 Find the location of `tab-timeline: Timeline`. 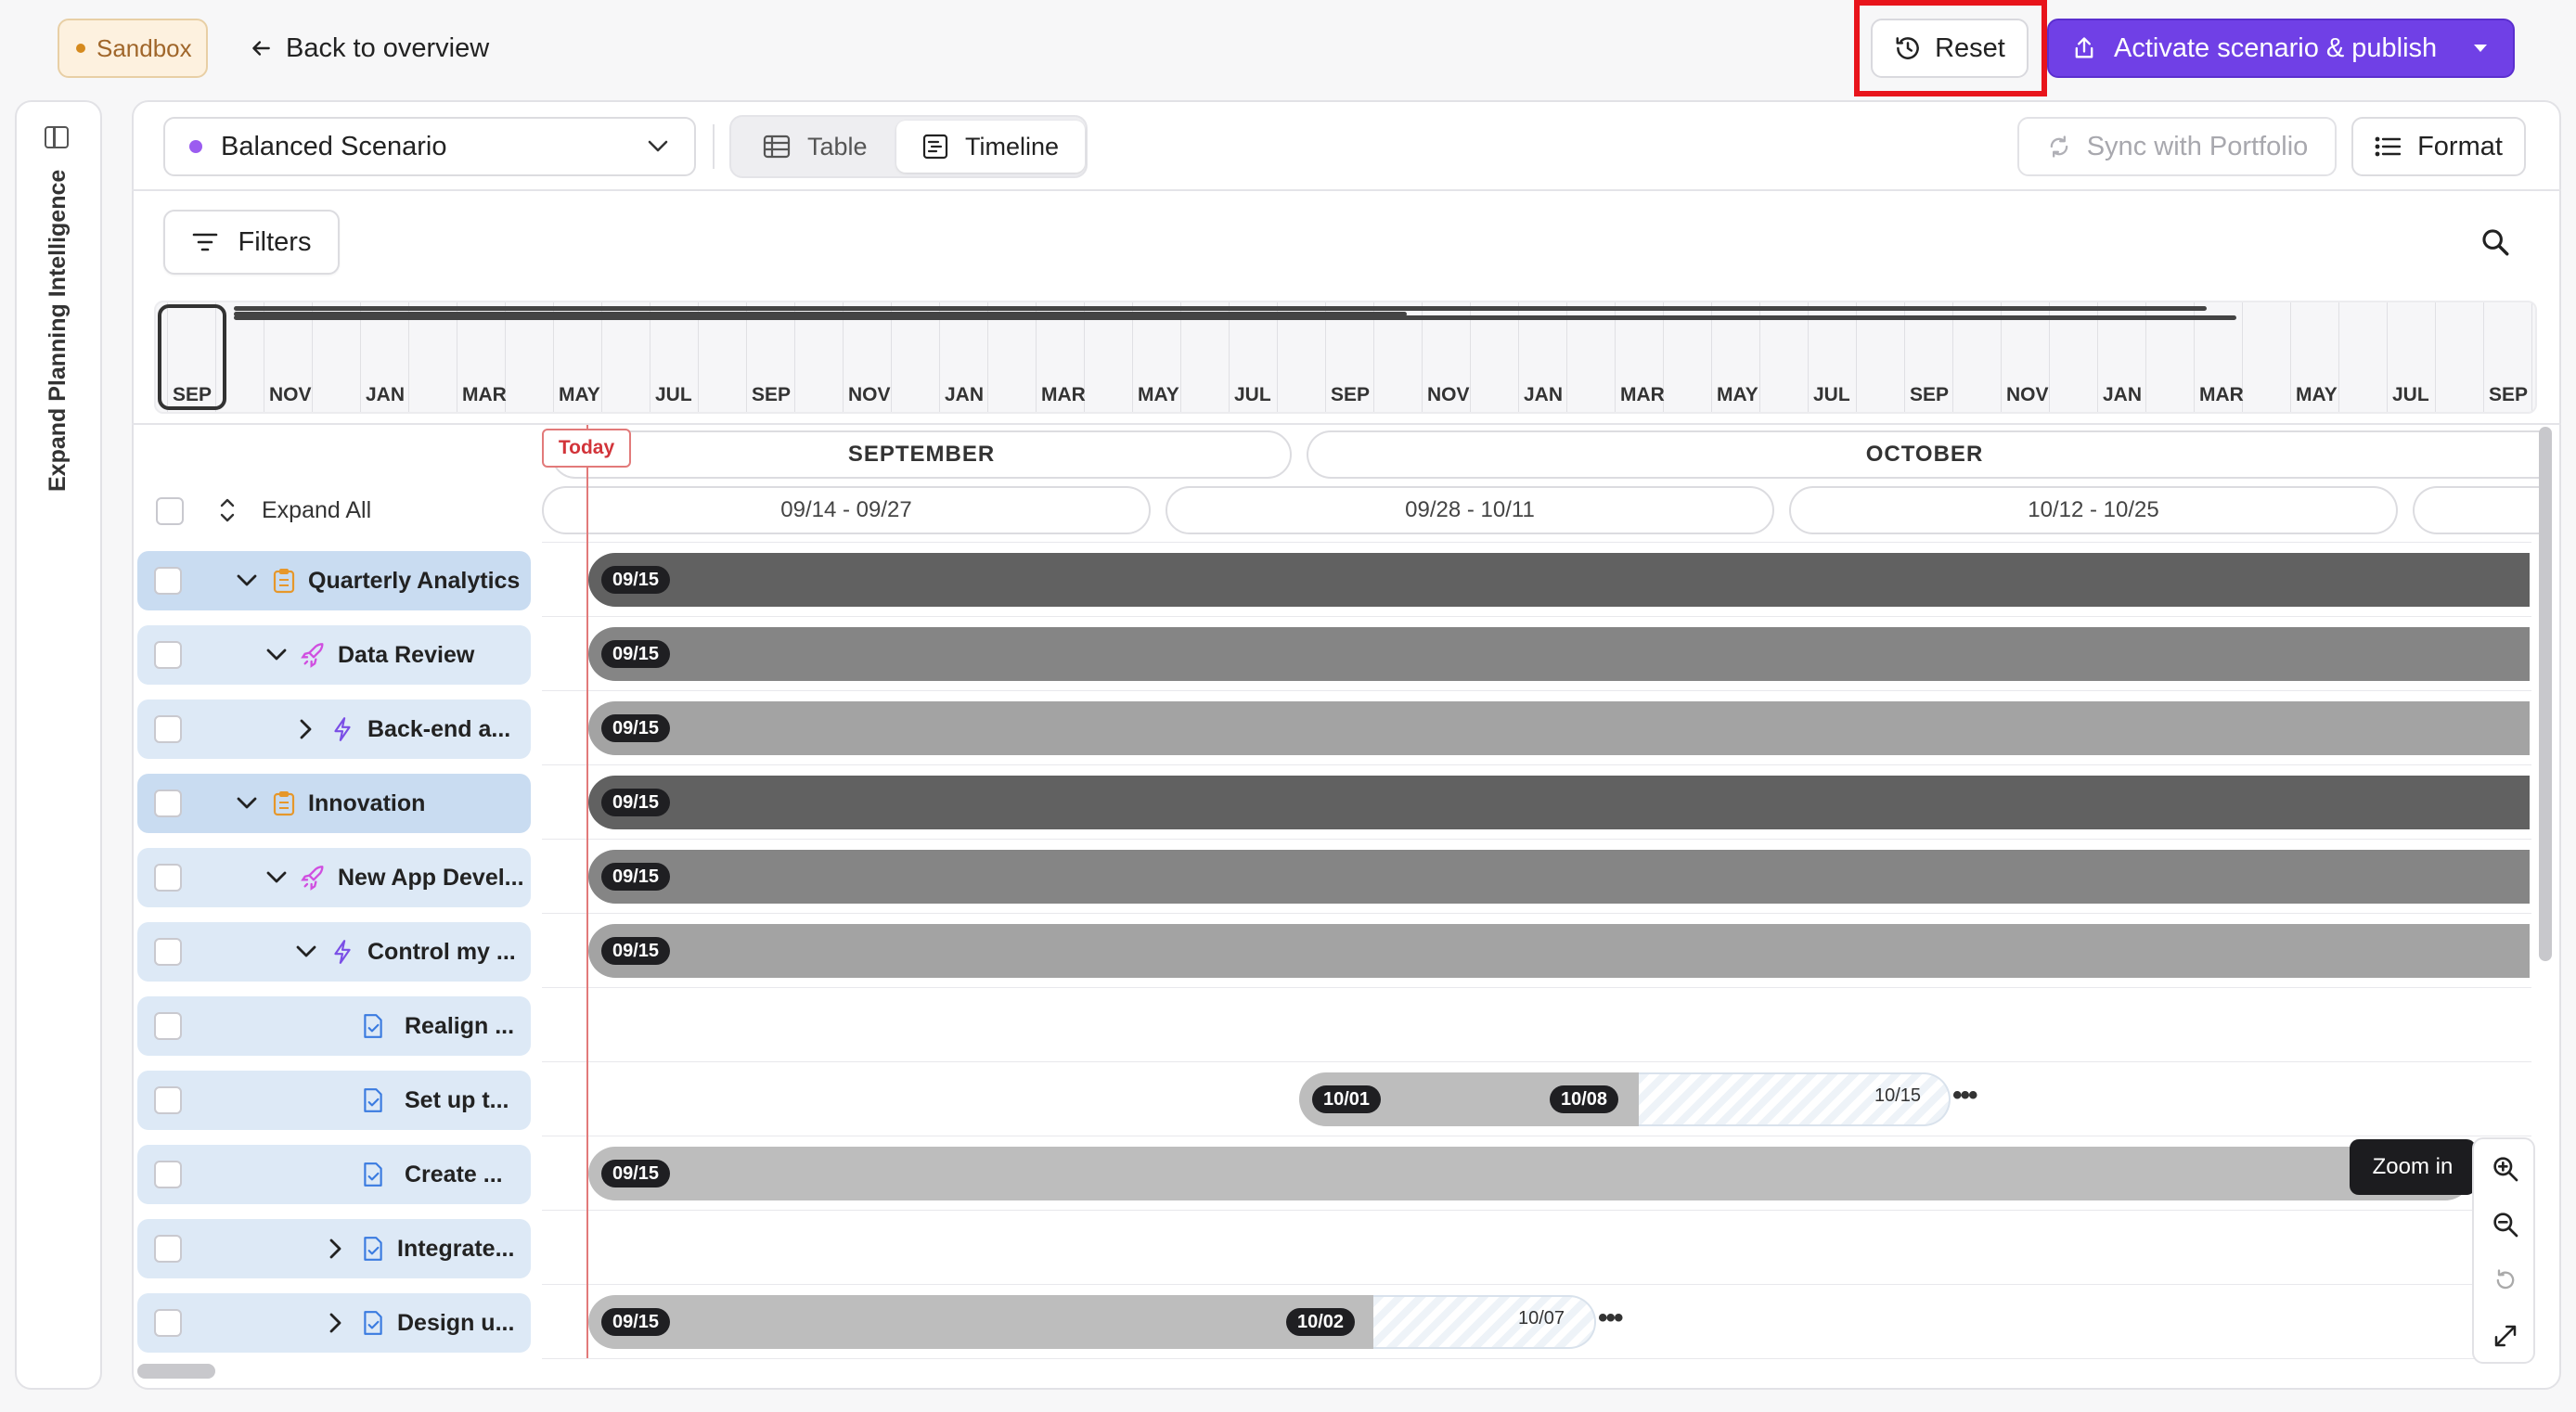

tab-timeline: Timeline is located at coordinates (991, 147).